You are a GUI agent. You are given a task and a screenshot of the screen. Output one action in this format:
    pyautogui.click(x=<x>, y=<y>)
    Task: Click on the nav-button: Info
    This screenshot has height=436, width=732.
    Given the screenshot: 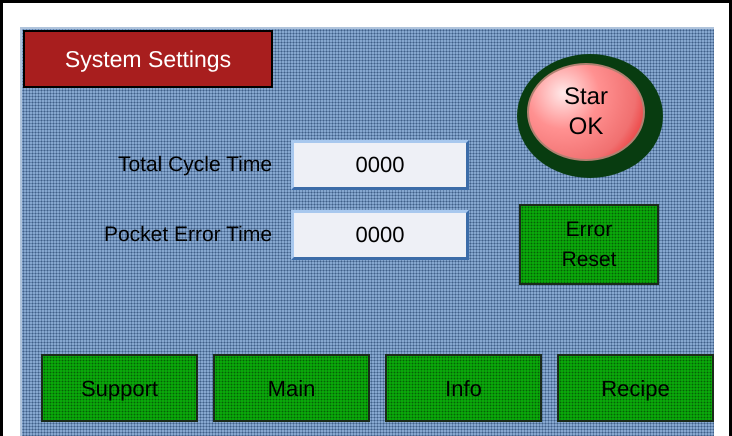 What is the action you would take?
    pyautogui.click(x=463, y=388)
    